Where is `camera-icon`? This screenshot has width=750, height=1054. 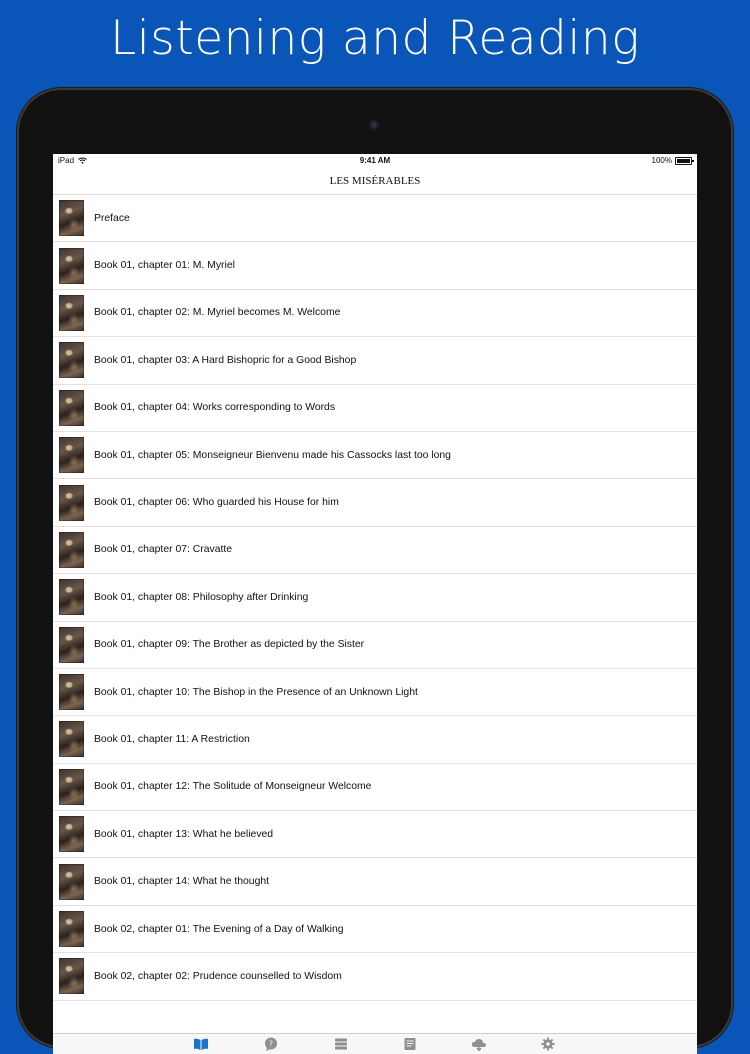 camera-icon is located at coordinates (374, 125).